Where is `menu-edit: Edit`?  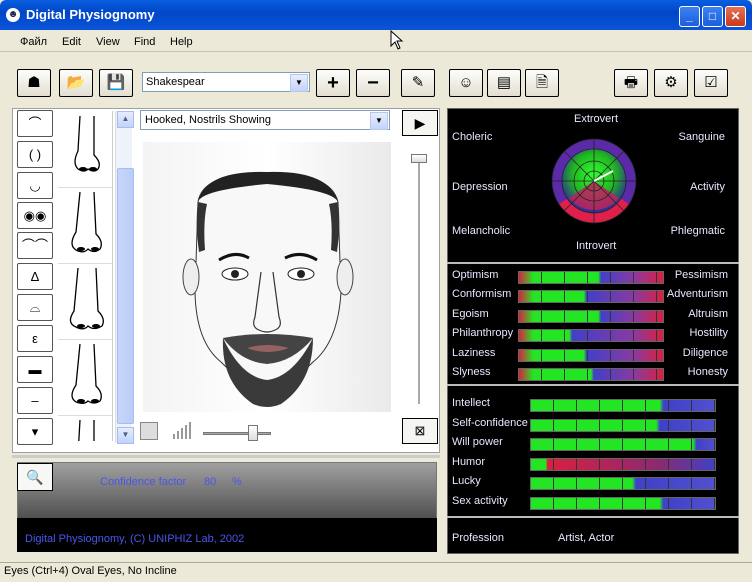
menu-edit: Edit is located at coordinates (71, 42).